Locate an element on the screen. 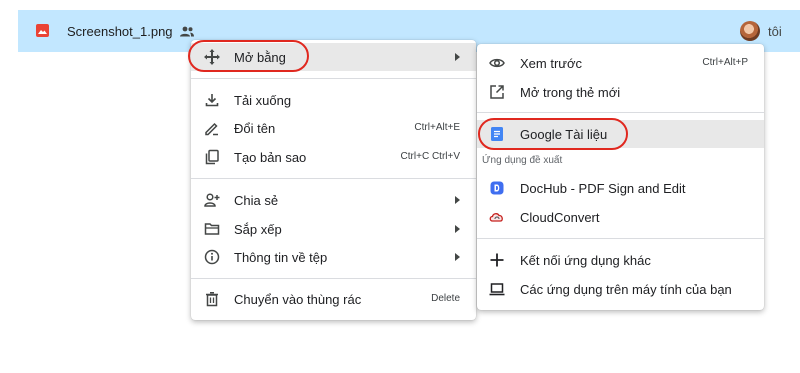 This screenshot has height=373, width=800. info-icon is located at coordinates (212, 257).